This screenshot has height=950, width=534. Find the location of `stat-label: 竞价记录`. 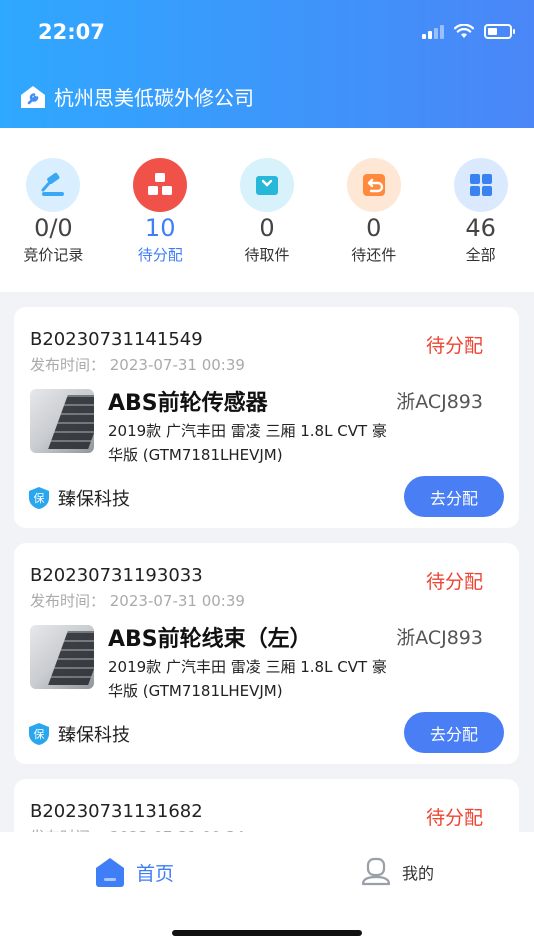

stat-label: 竞价记录 is located at coordinates (53, 255).